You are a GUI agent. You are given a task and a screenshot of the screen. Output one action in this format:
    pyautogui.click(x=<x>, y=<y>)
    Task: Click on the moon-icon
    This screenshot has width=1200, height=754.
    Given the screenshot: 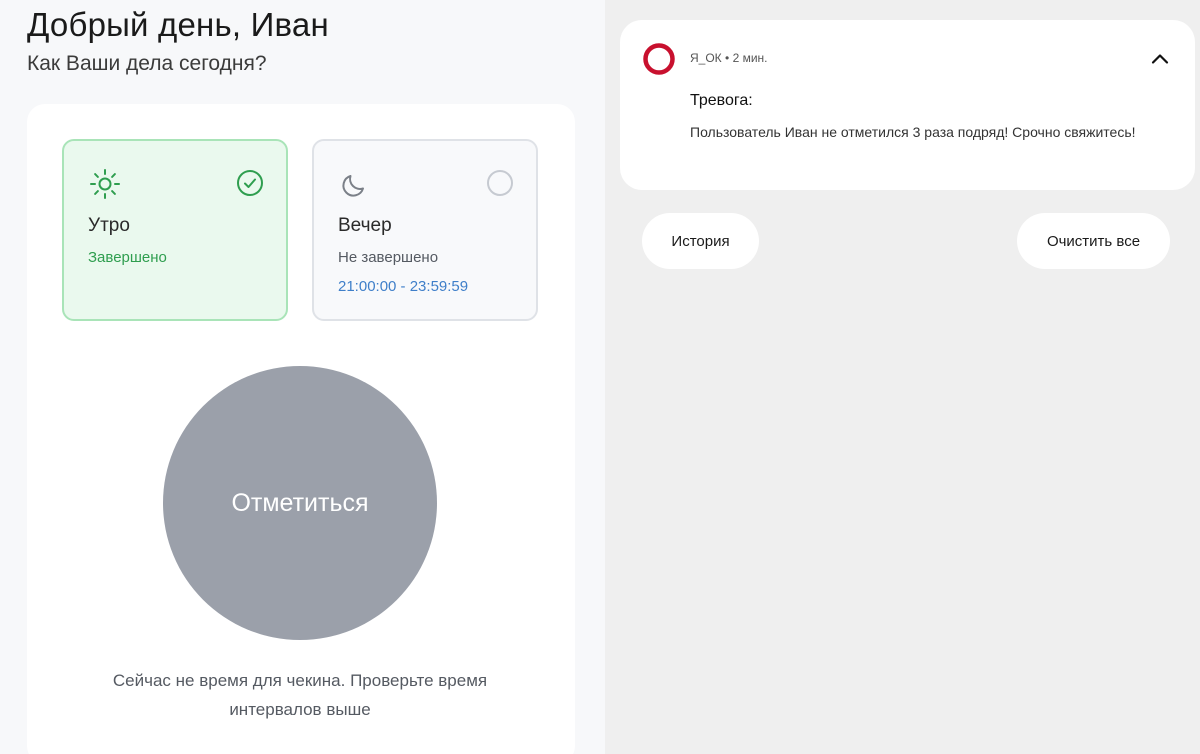 What is the action you would take?
    pyautogui.click(x=355, y=184)
    